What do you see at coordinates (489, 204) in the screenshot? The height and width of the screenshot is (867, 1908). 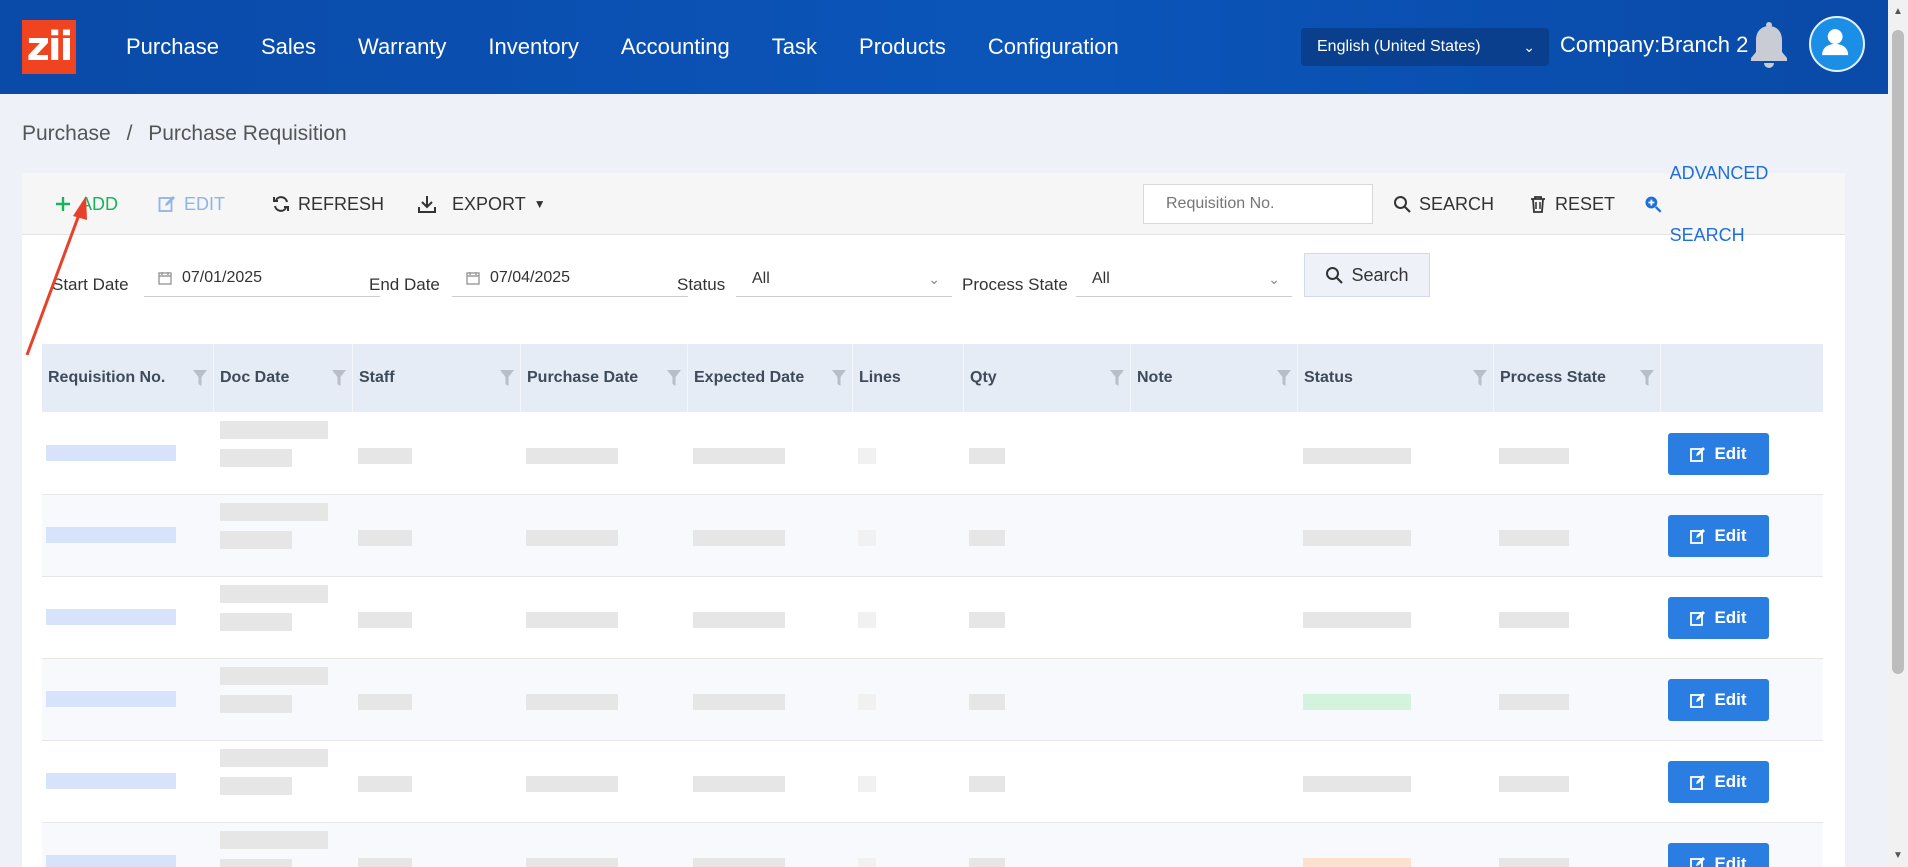 I see `export-label: EXPORT` at bounding box center [489, 204].